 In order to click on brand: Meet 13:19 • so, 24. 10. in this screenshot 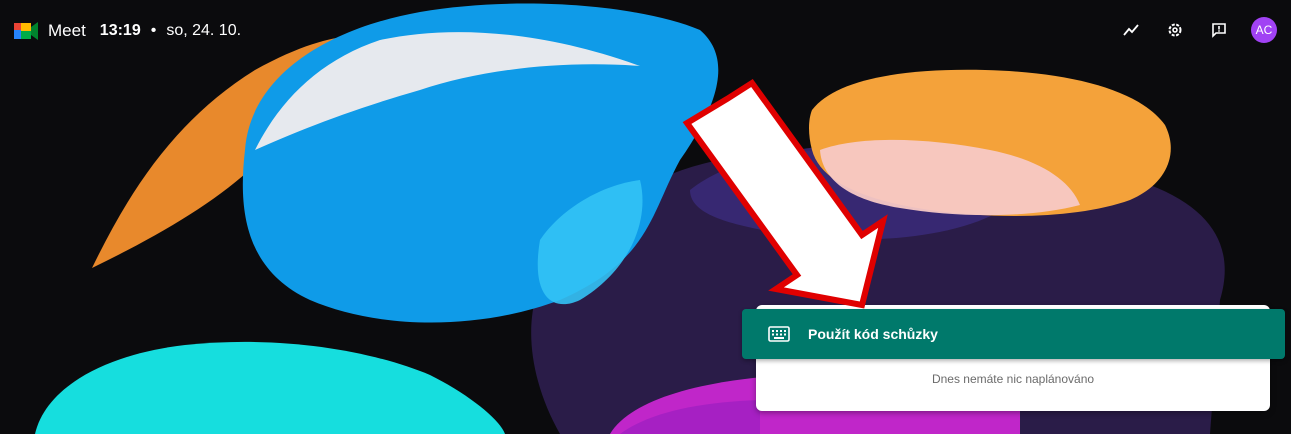, I will do `click(127, 31)`.